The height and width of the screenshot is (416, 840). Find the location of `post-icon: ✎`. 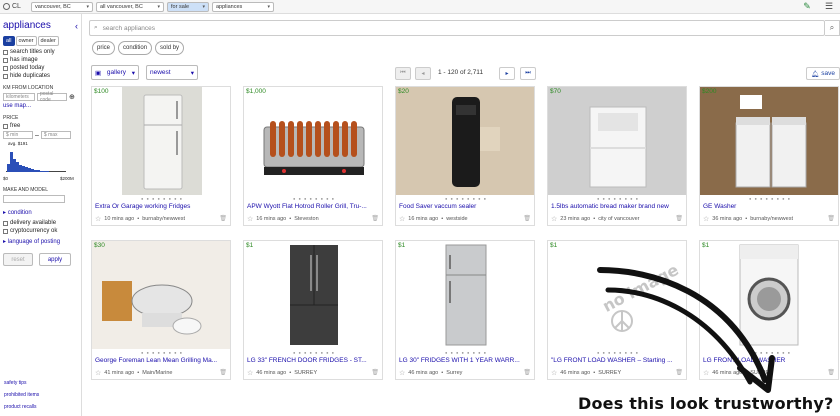

post-icon: ✎ is located at coordinates (807, 6).